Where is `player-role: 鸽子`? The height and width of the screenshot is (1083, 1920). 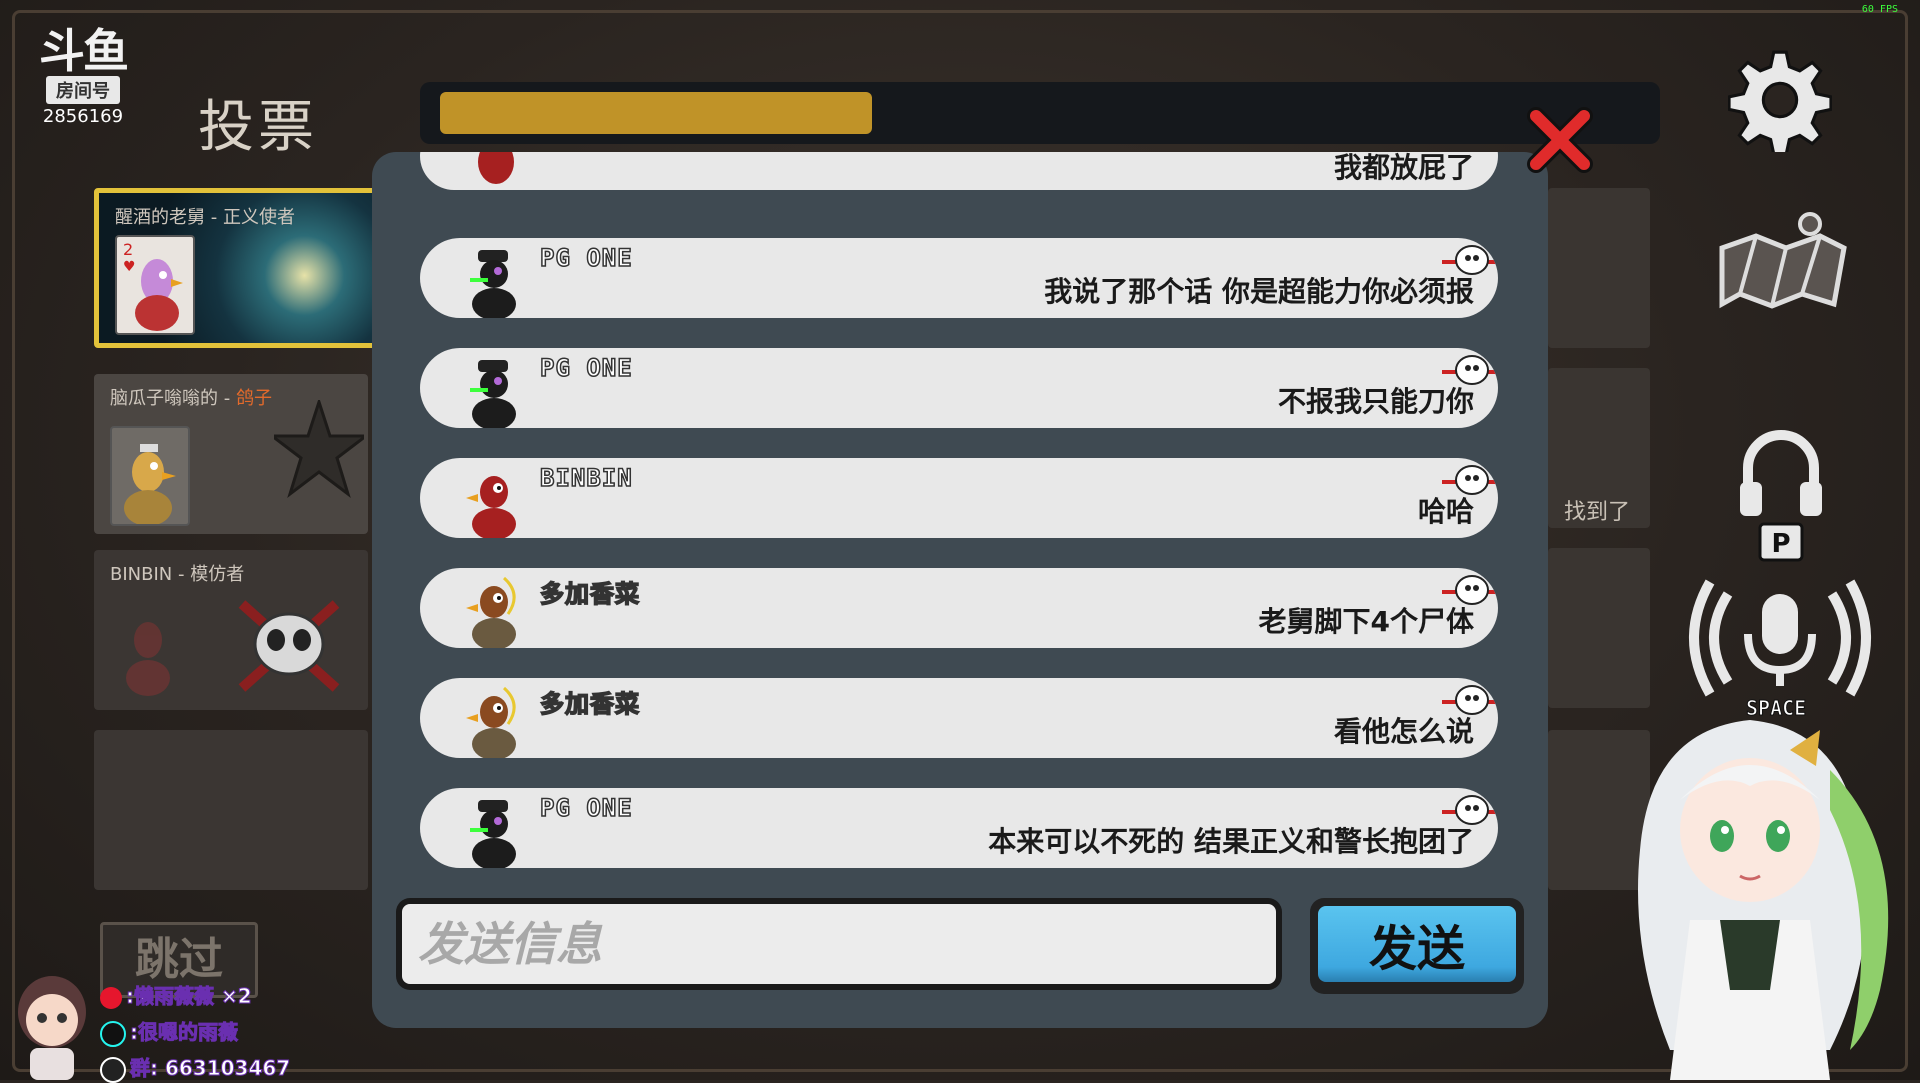 player-role: 鸽子 is located at coordinates (253, 398).